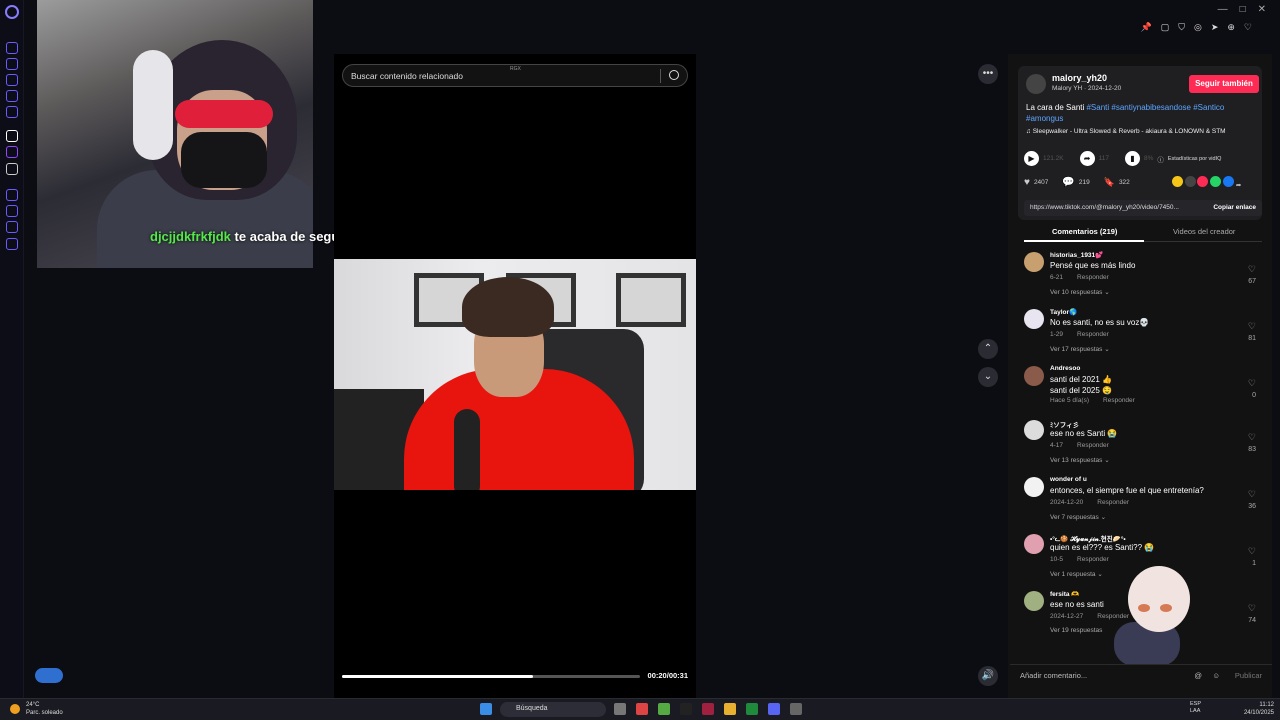  I want to click on clock: 11:12 24/10/2025, so click(1259, 709).